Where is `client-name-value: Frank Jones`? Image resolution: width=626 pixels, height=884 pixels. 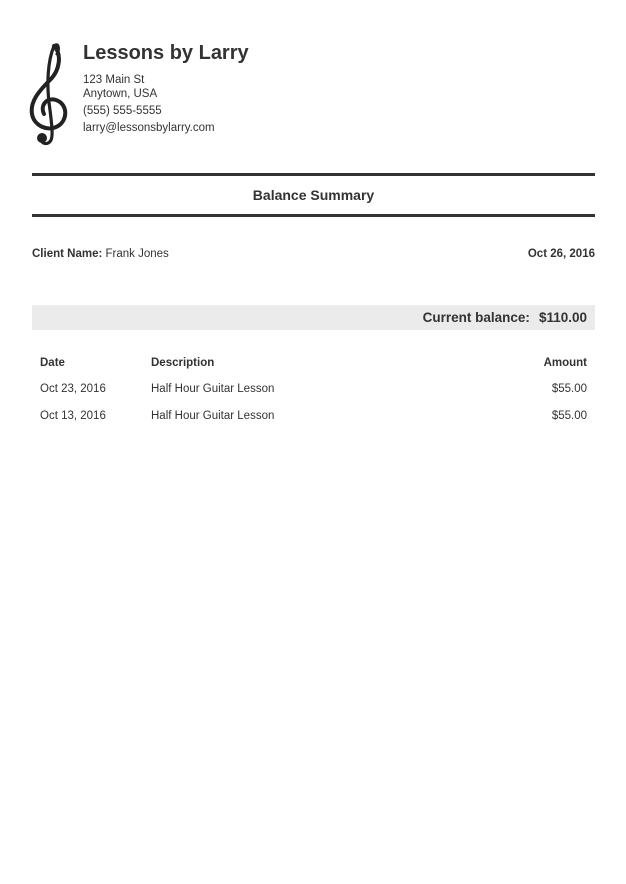
client-name-value: Frank Jones is located at coordinates (137, 254).